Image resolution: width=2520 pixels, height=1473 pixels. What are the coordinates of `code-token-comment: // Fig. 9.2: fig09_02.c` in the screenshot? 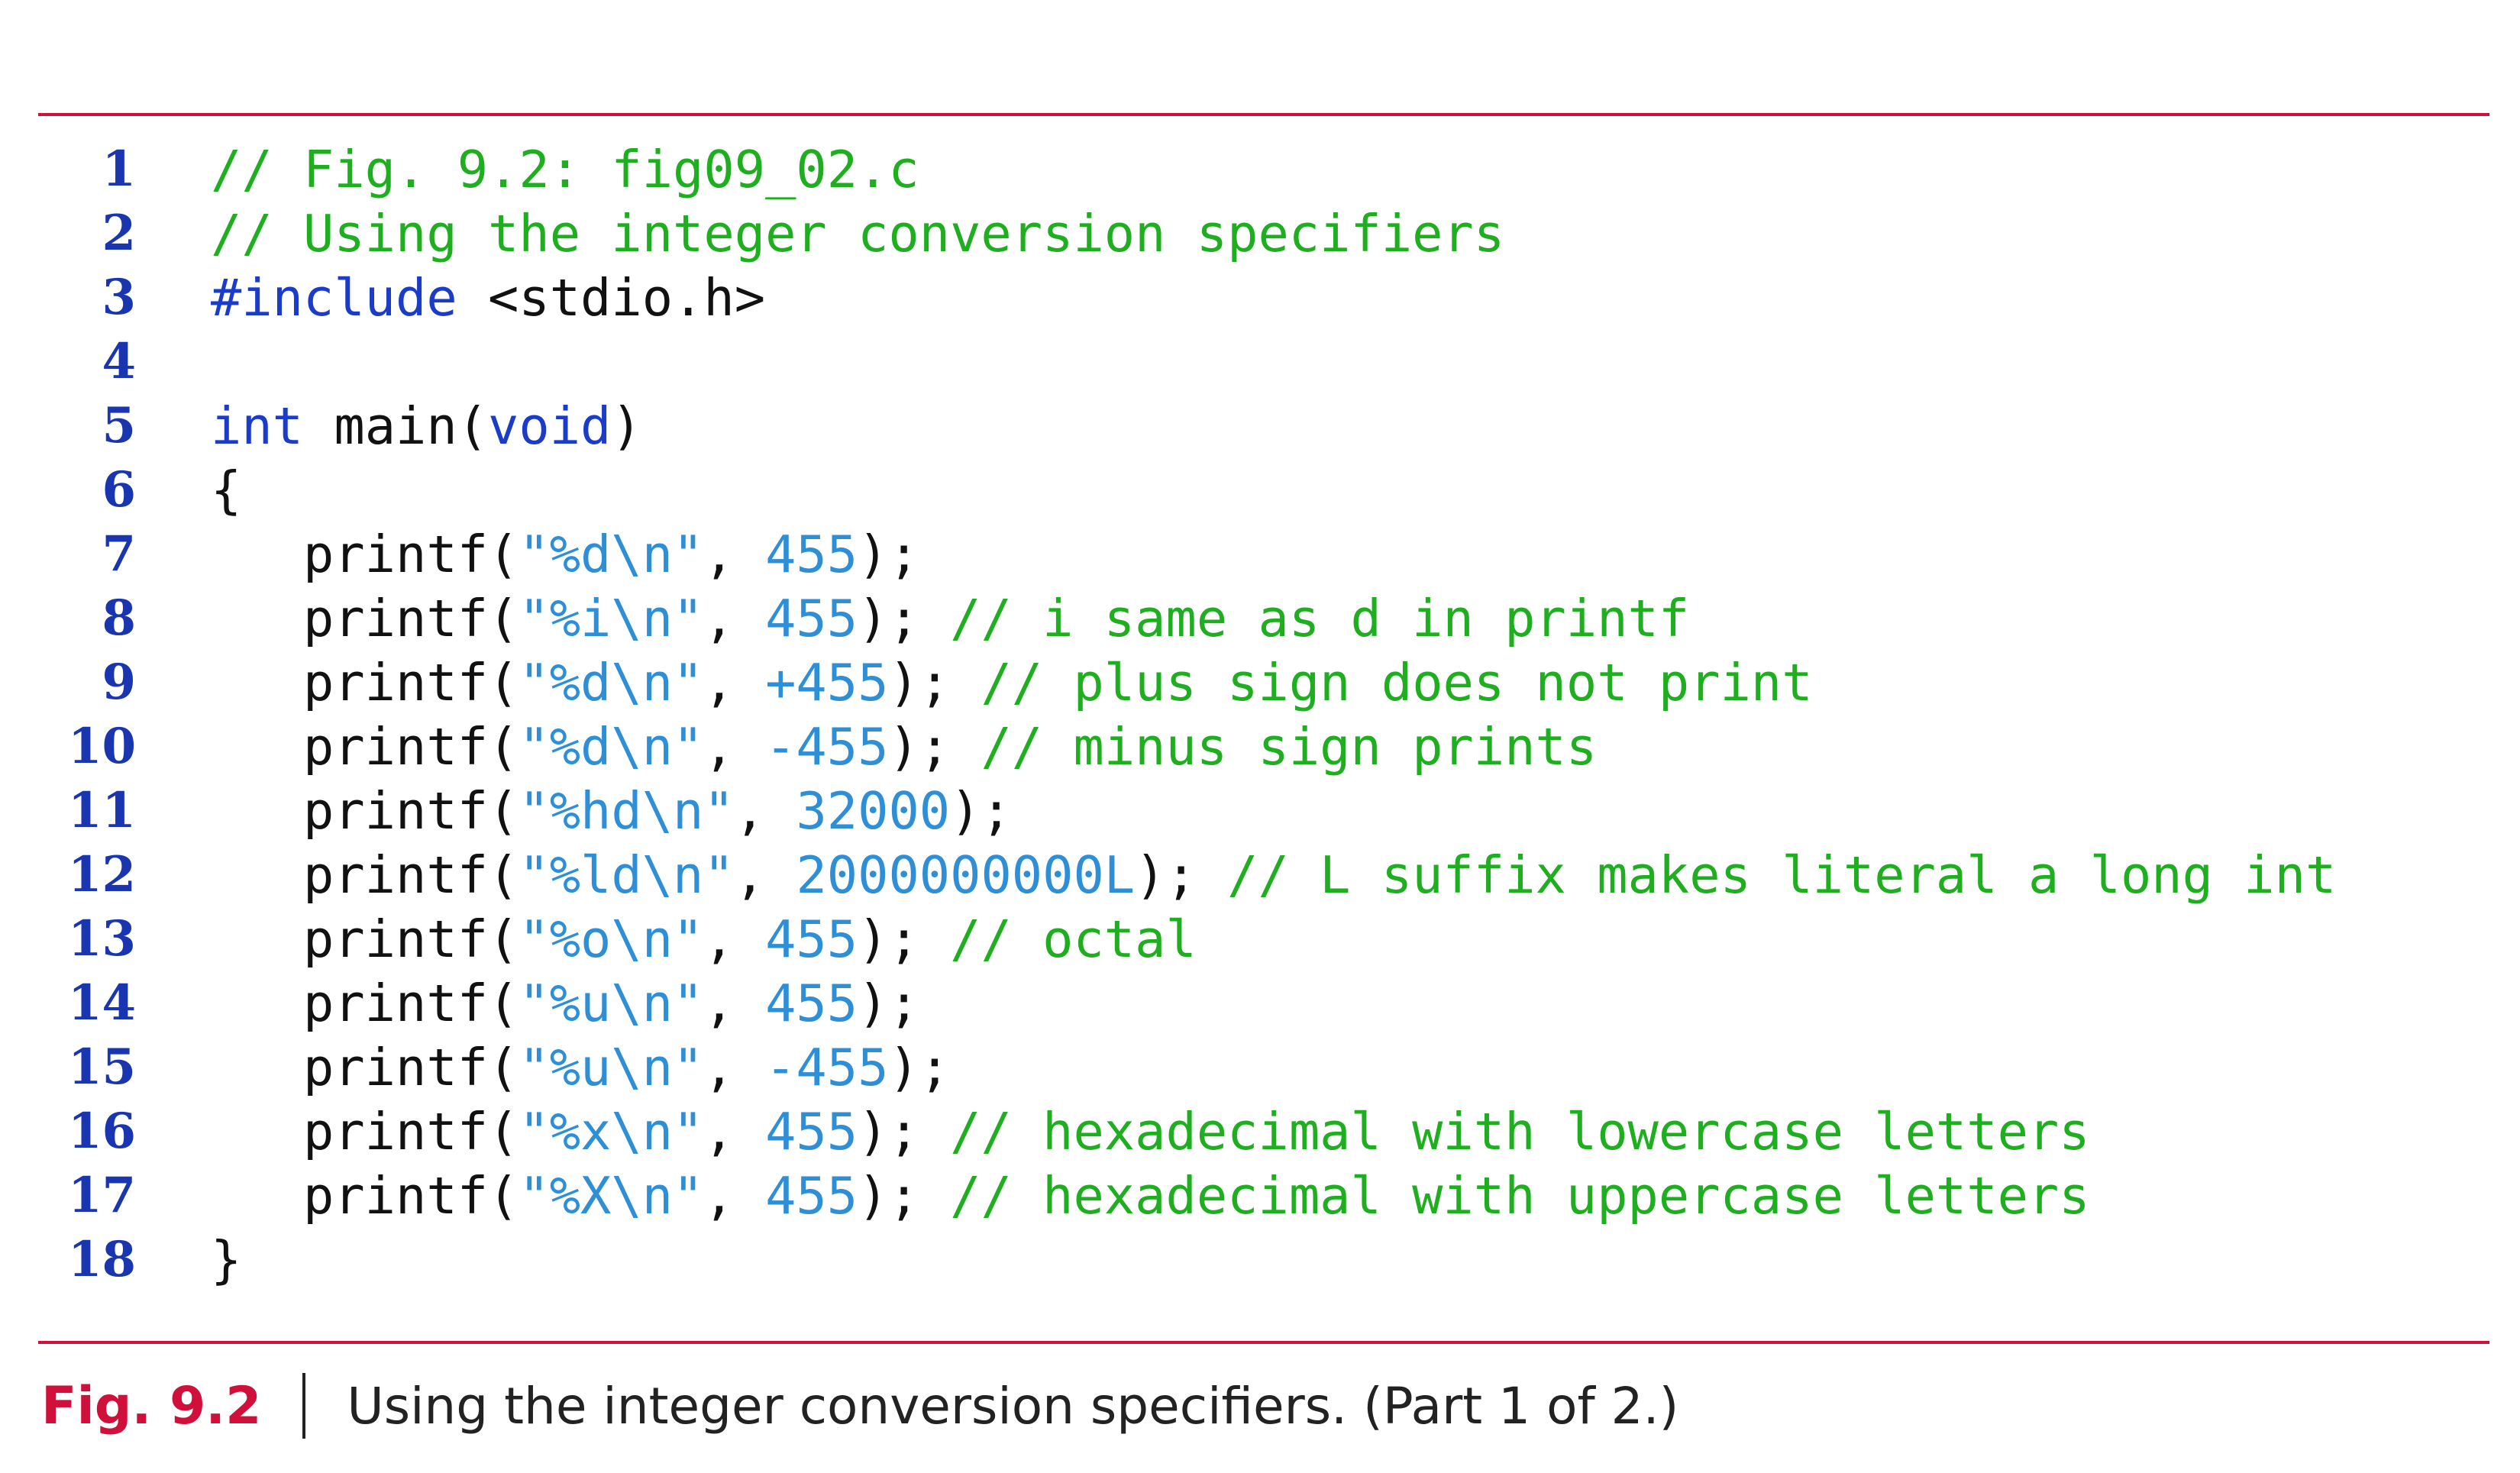 It's located at (565, 170).